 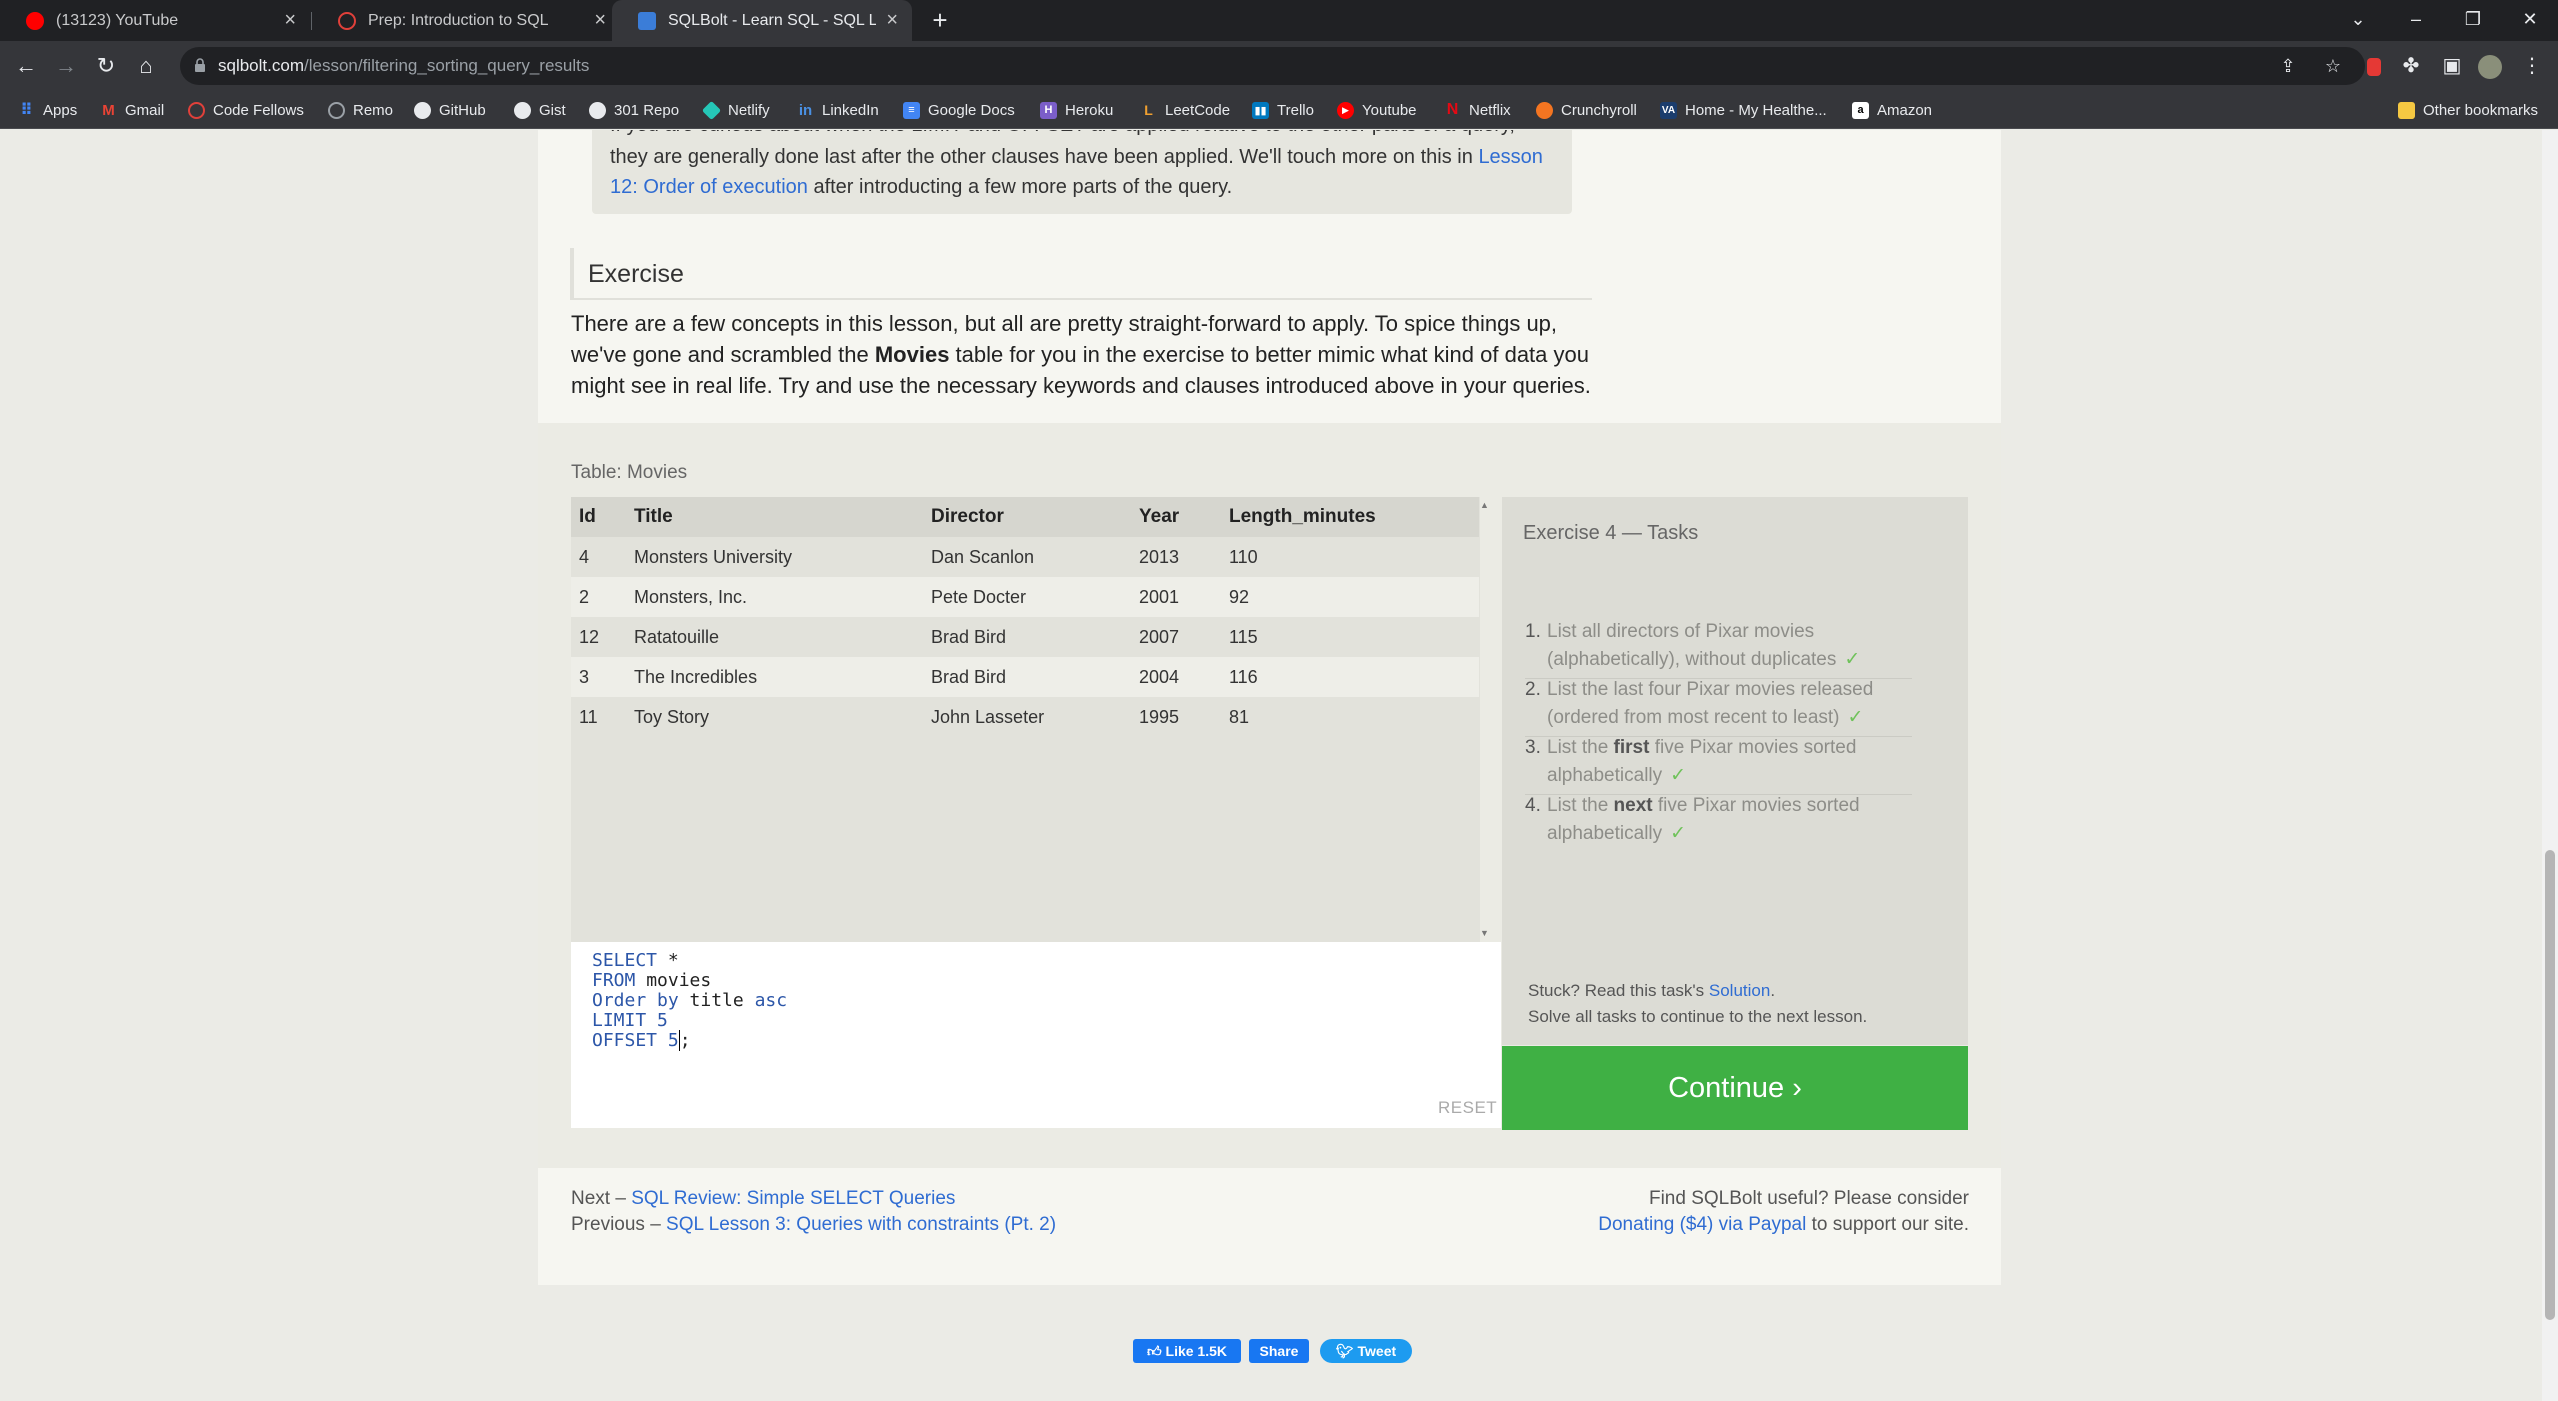 What do you see at coordinates (1484, 719) in the screenshot?
I see `table-scrollbar: ▲ ▼` at bounding box center [1484, 719].